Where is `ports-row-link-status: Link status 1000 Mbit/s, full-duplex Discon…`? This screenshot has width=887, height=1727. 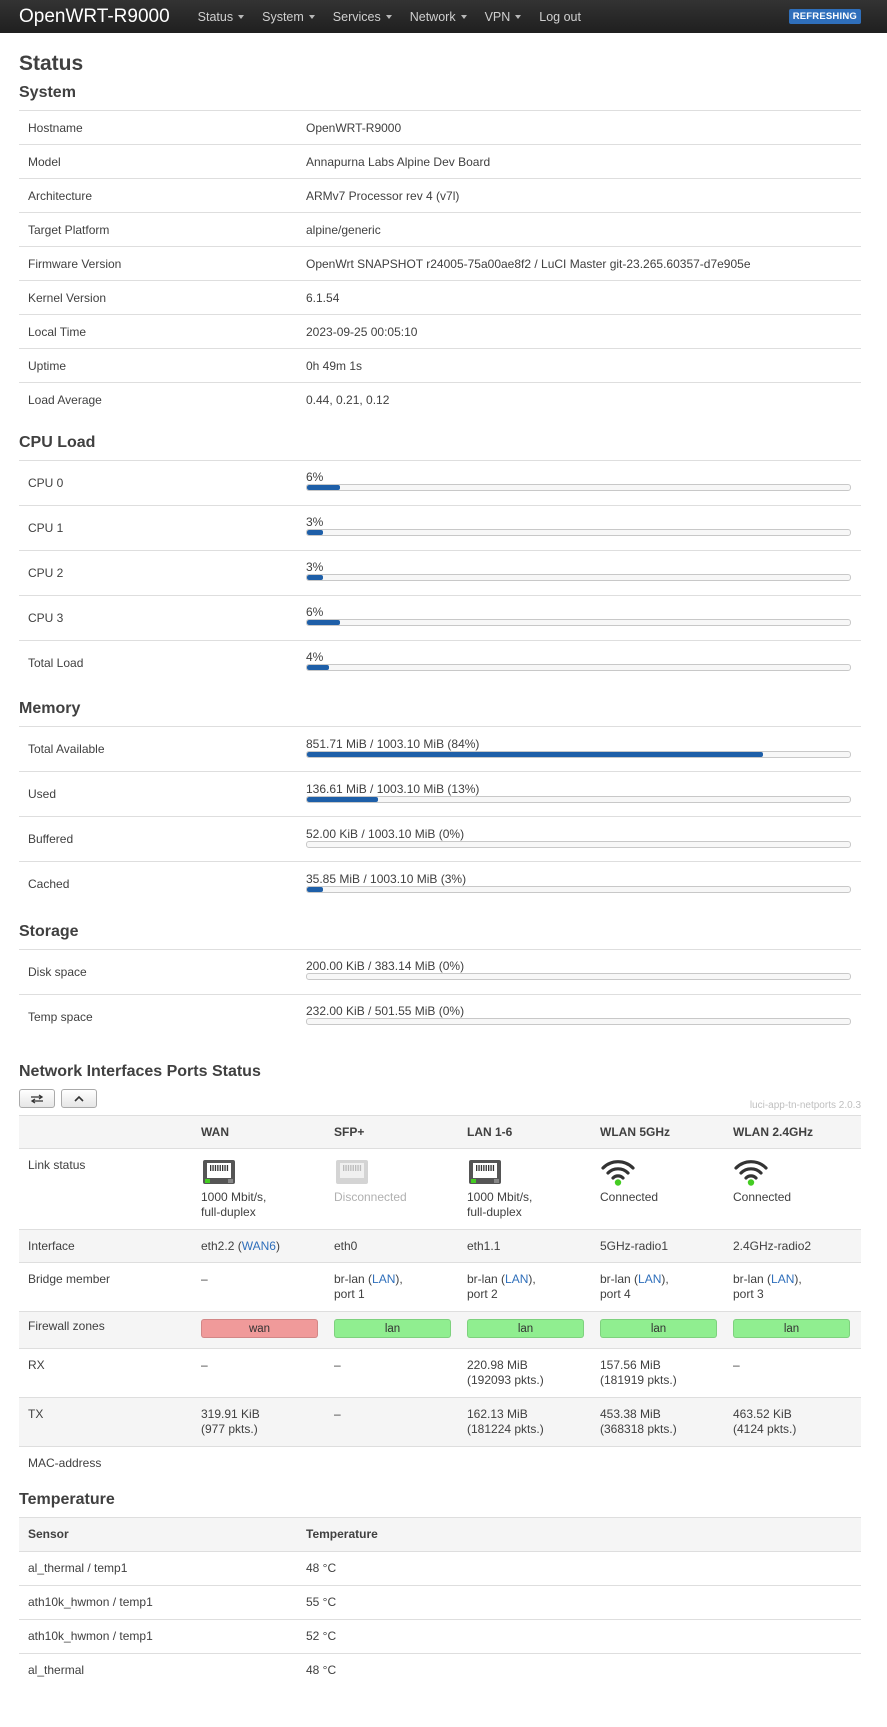 ports-row-link-status: Link status 1000 Mbit/s, full-duplex Discon… is located at coordinates (440, 1189).